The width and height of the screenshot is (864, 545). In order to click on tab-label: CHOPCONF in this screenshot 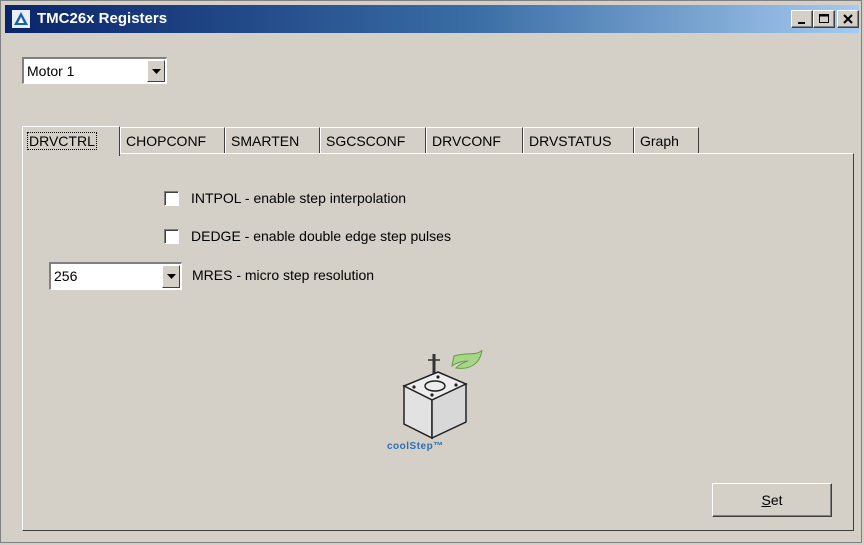, I will do `click(166, 141)`.